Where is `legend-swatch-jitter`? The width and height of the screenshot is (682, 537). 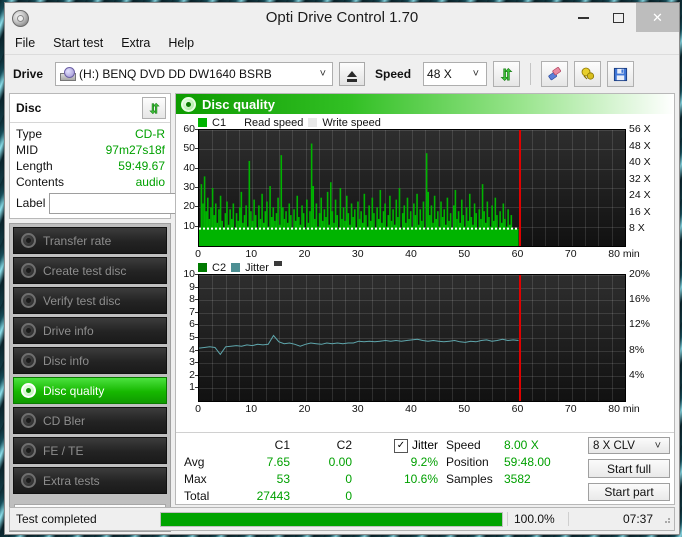 legend-swatch-jitter is located at coordinates (236, 267).